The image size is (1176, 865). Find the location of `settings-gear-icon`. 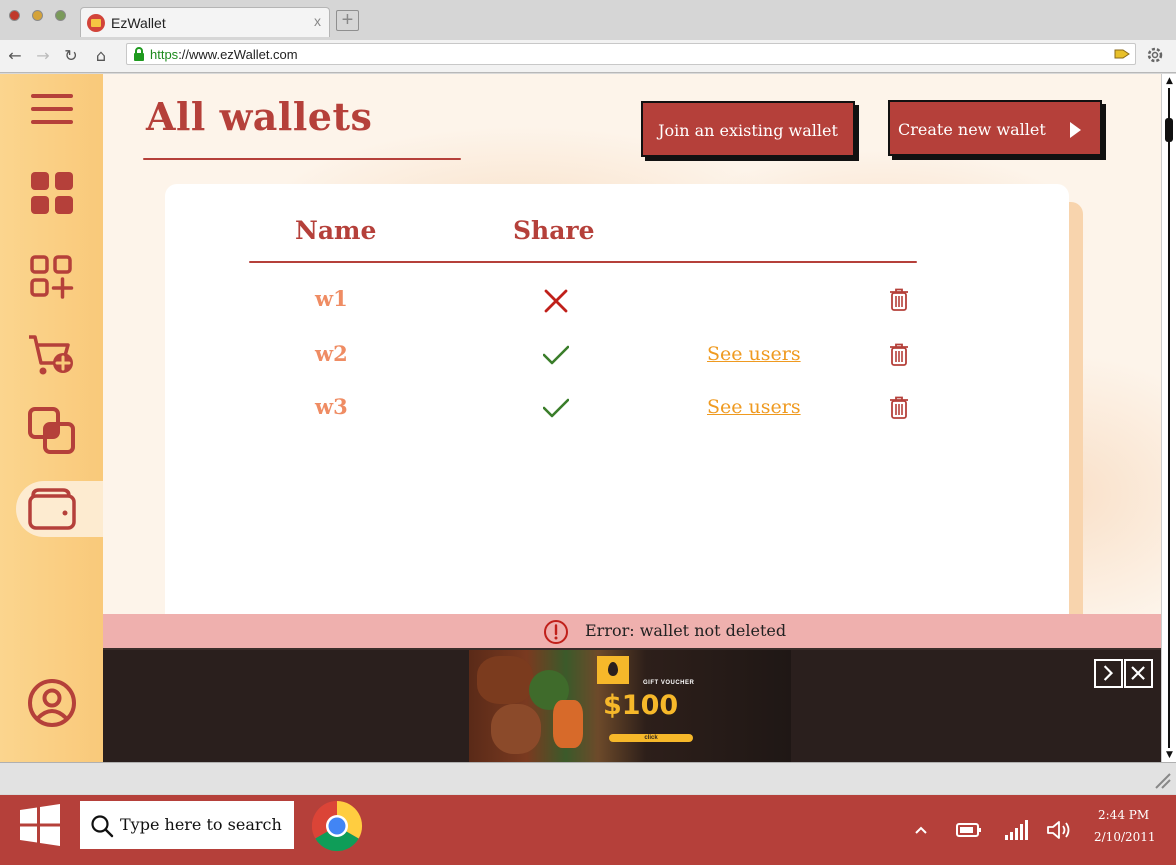

settings-gear-icon is located at coordinates (1155, 55).